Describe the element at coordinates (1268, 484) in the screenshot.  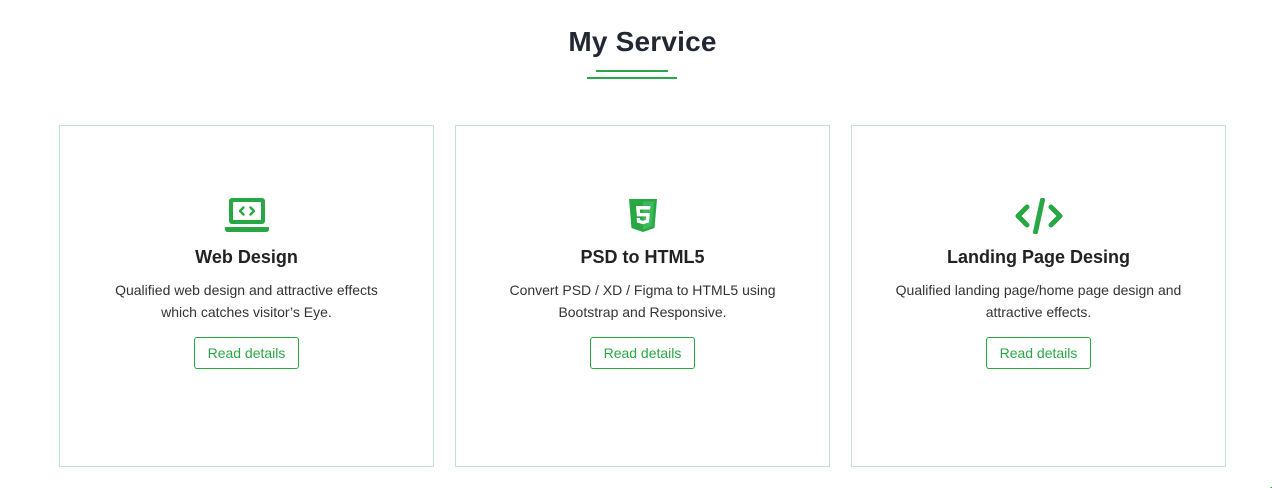
I see `scroll-top-button` at that location.